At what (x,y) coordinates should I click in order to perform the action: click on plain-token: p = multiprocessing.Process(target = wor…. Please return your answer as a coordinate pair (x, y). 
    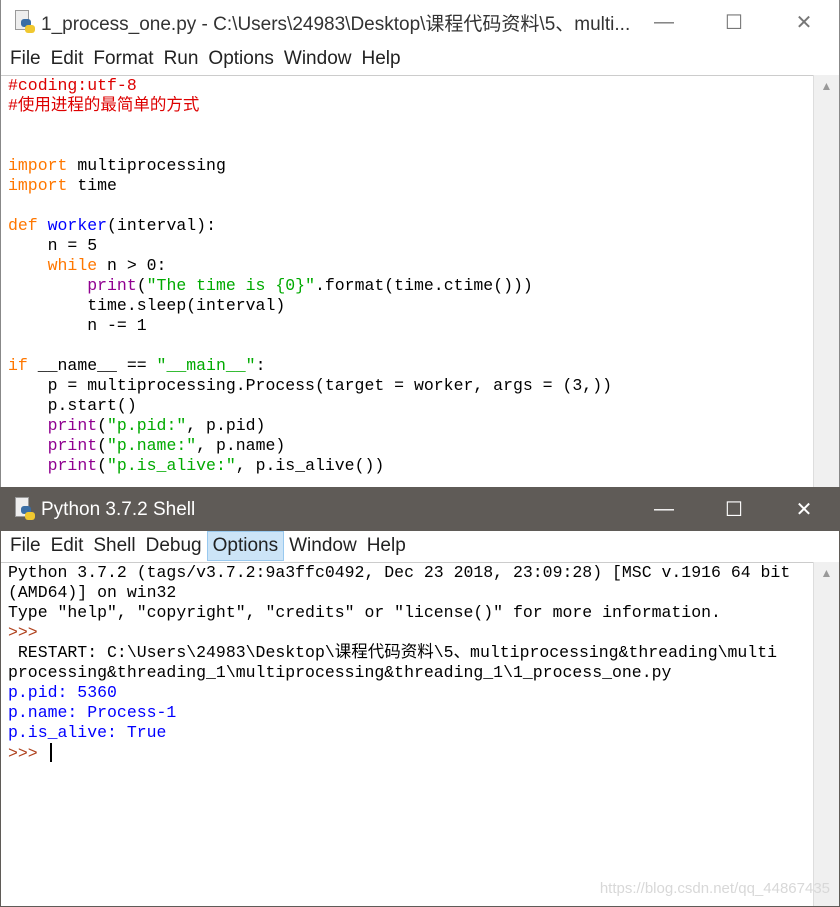
    Looking at the image, I should click on (310, 385).